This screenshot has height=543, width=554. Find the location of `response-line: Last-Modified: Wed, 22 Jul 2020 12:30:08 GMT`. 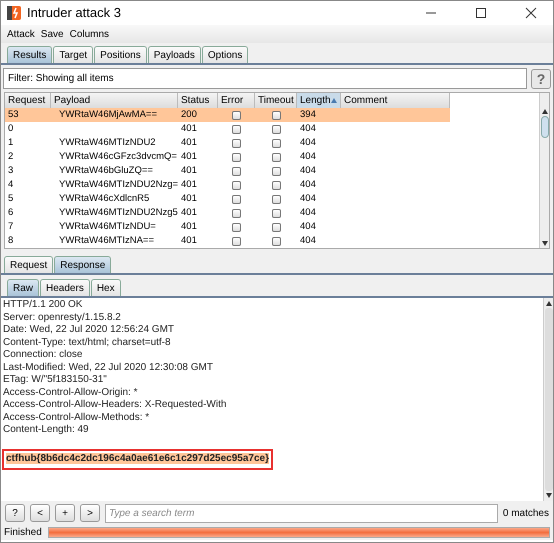

response-line: Last-Modified: Wed, 22 Jul 2020 12:30:08 GMT is located at coordinates (108, 368).